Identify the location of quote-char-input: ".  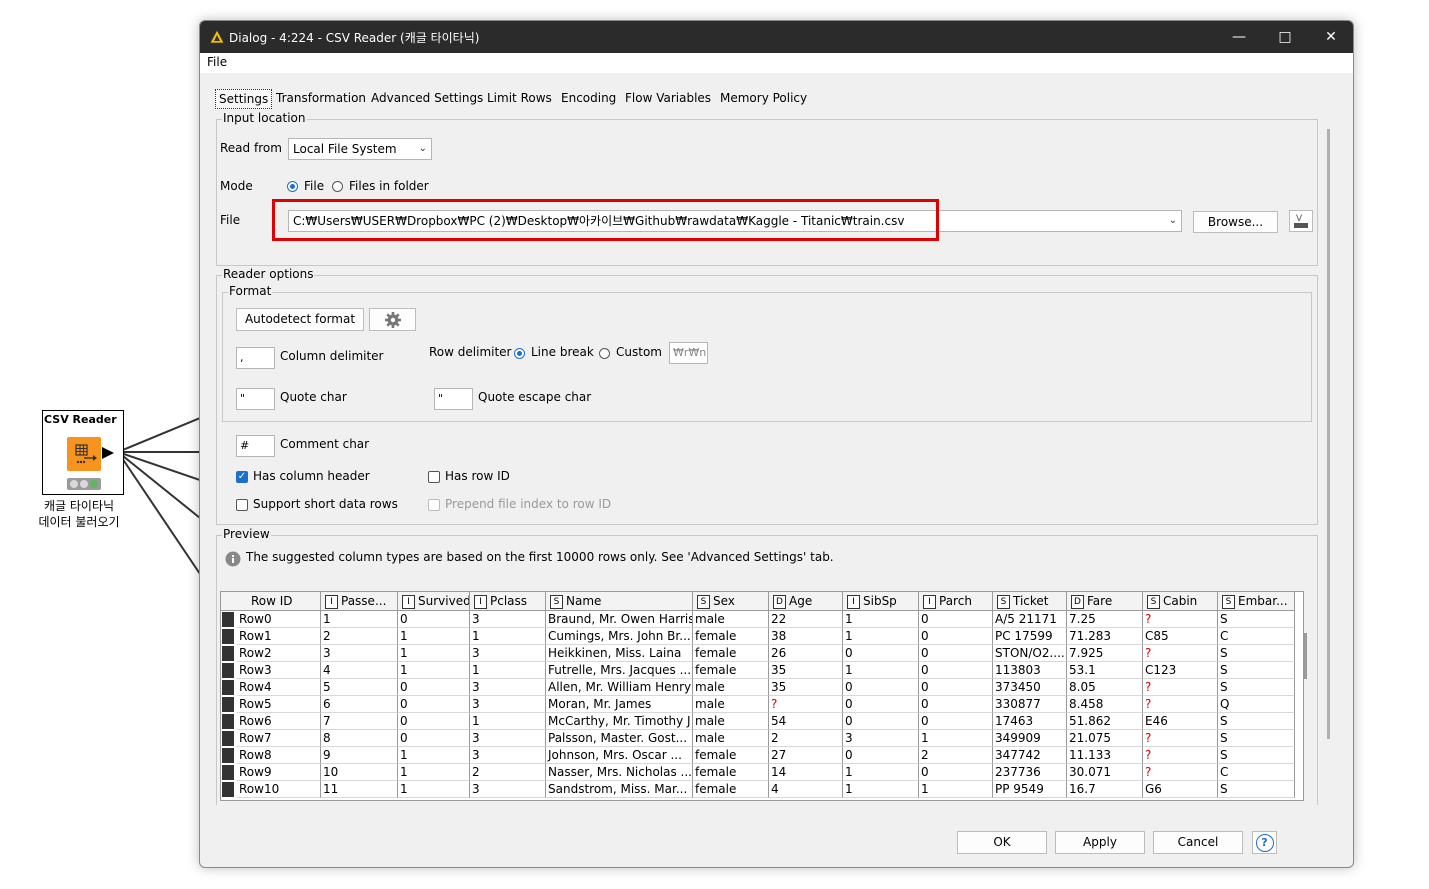
(255, 399).